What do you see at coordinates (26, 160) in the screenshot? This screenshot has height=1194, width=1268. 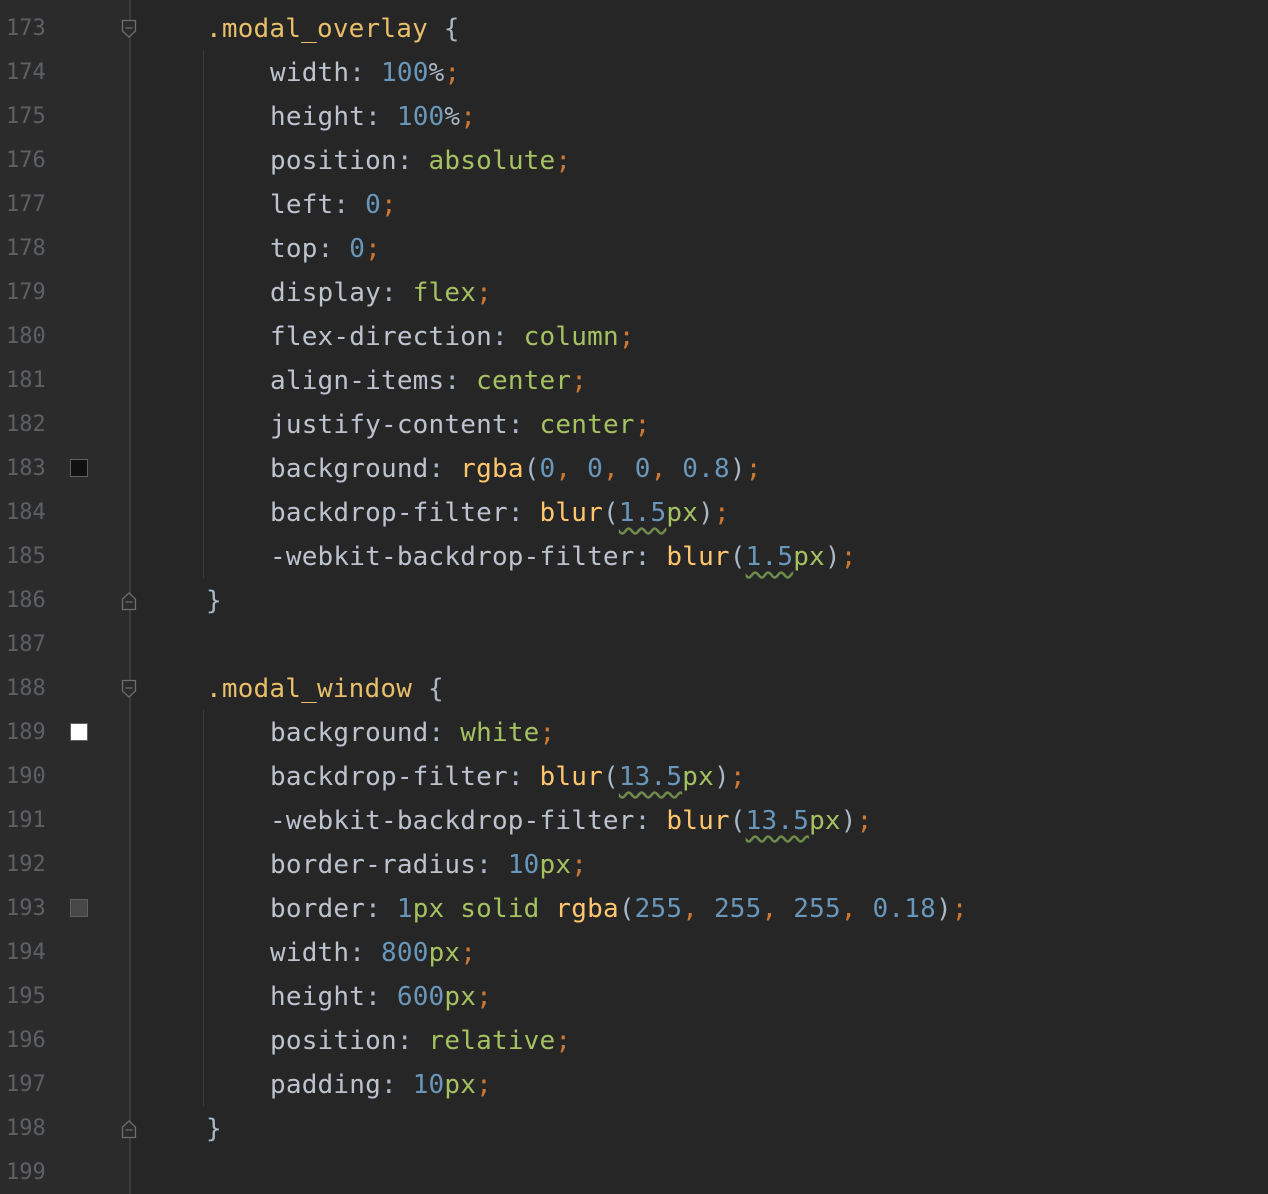 I see `line-number: 176` at bounding box center [26, 160].